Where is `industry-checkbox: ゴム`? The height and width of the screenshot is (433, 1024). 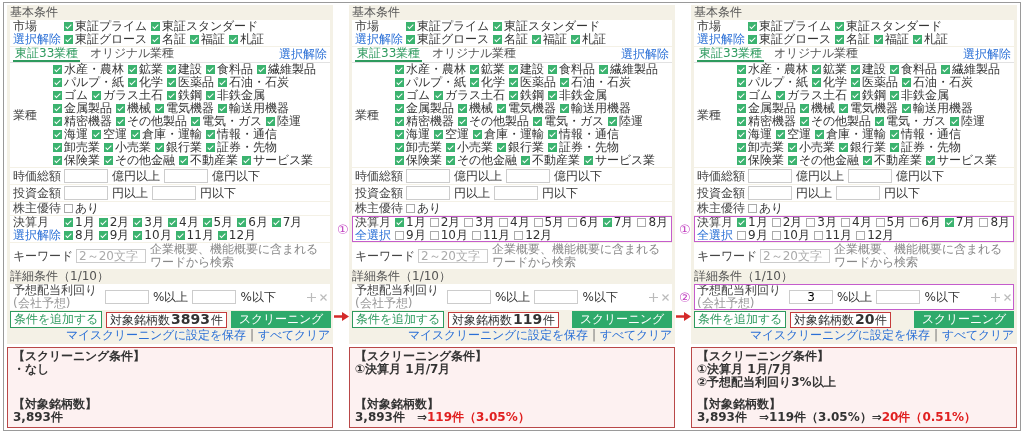
industry-checkbox: ゴム is located at coordinates (70, 95).